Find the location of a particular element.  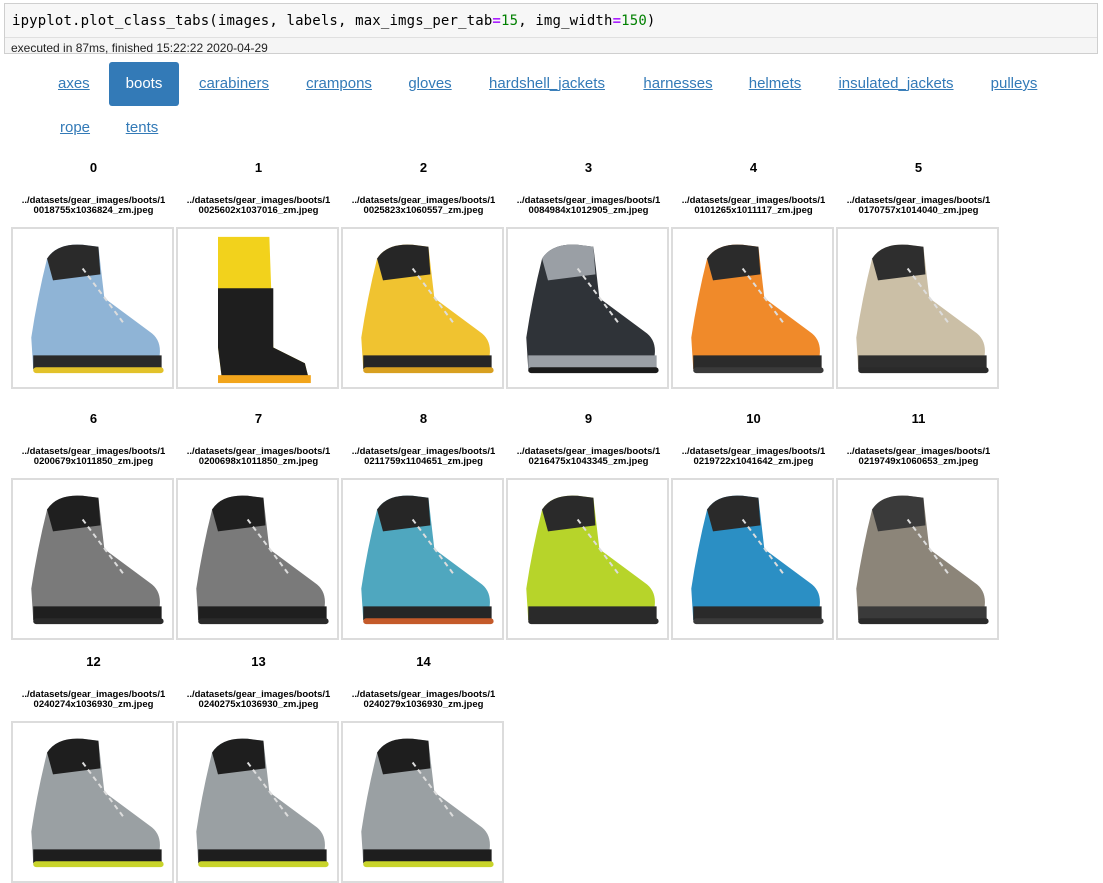

image-index-label: 13 is located at coordinates (258, 661).